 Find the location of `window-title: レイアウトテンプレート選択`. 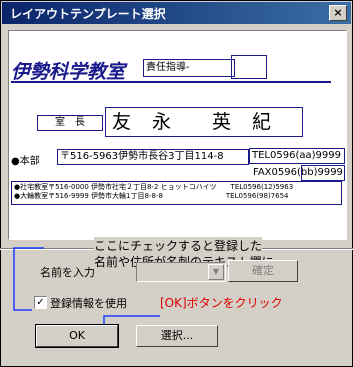

window-title: レイアウトテンプレート選択 is located at coordinates (88, 14).